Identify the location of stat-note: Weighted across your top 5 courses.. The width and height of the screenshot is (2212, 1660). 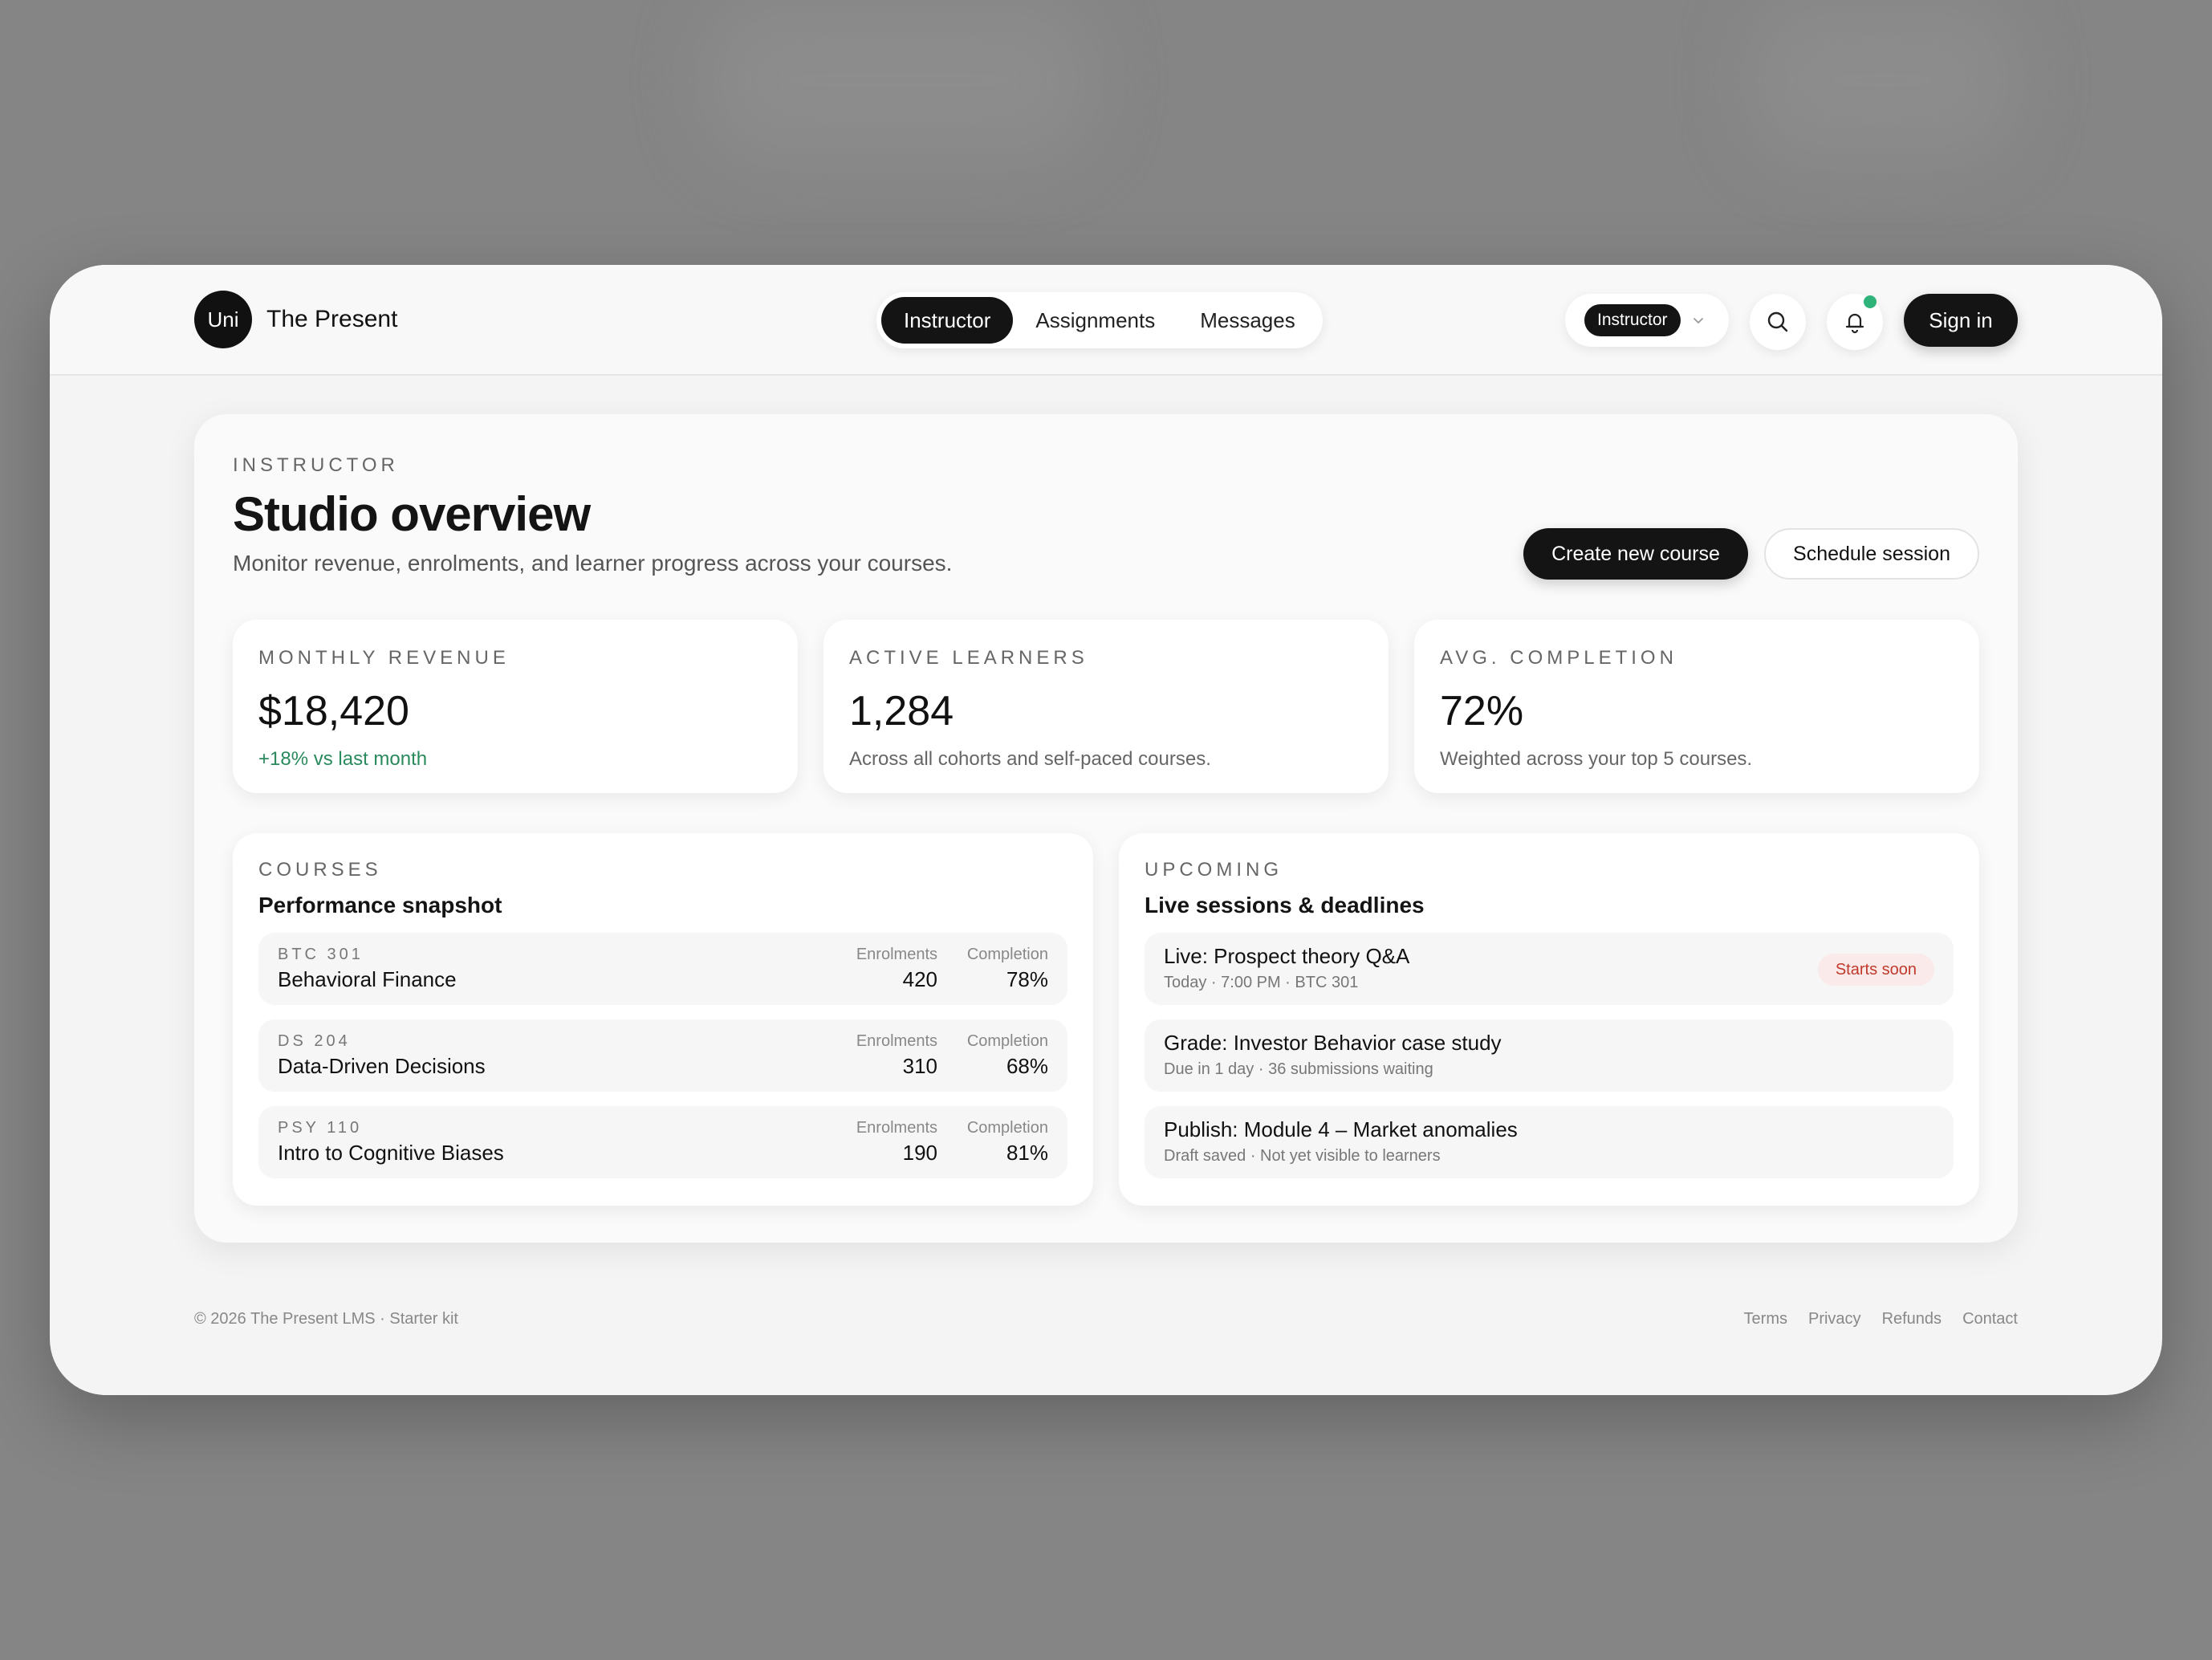
(1597, 759).